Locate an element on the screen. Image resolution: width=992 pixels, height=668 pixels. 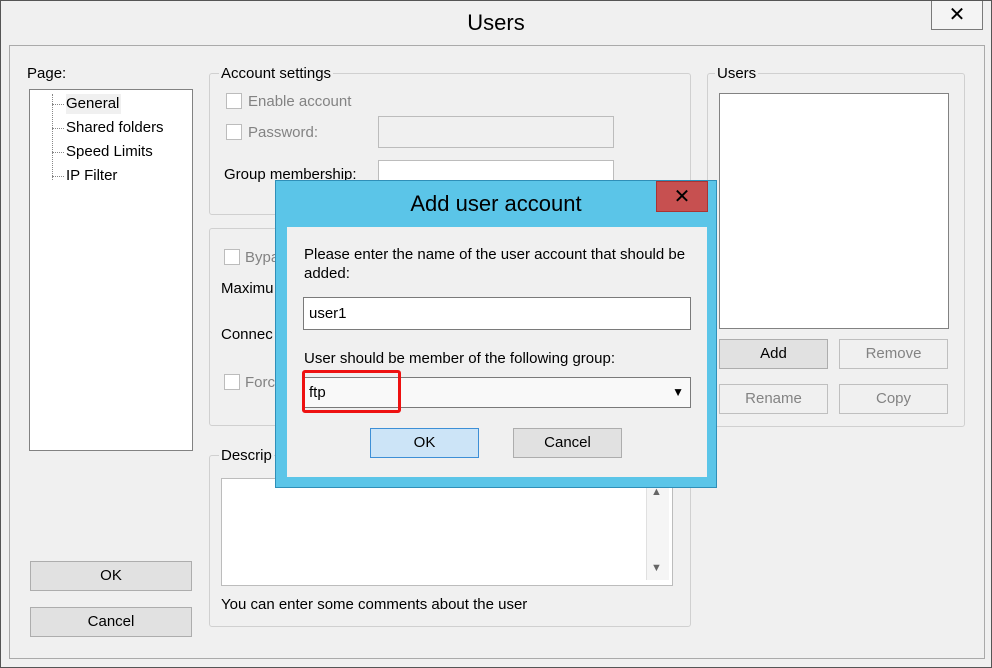
scroll-down-icon: ▼ is located at coordinates (656, 568).